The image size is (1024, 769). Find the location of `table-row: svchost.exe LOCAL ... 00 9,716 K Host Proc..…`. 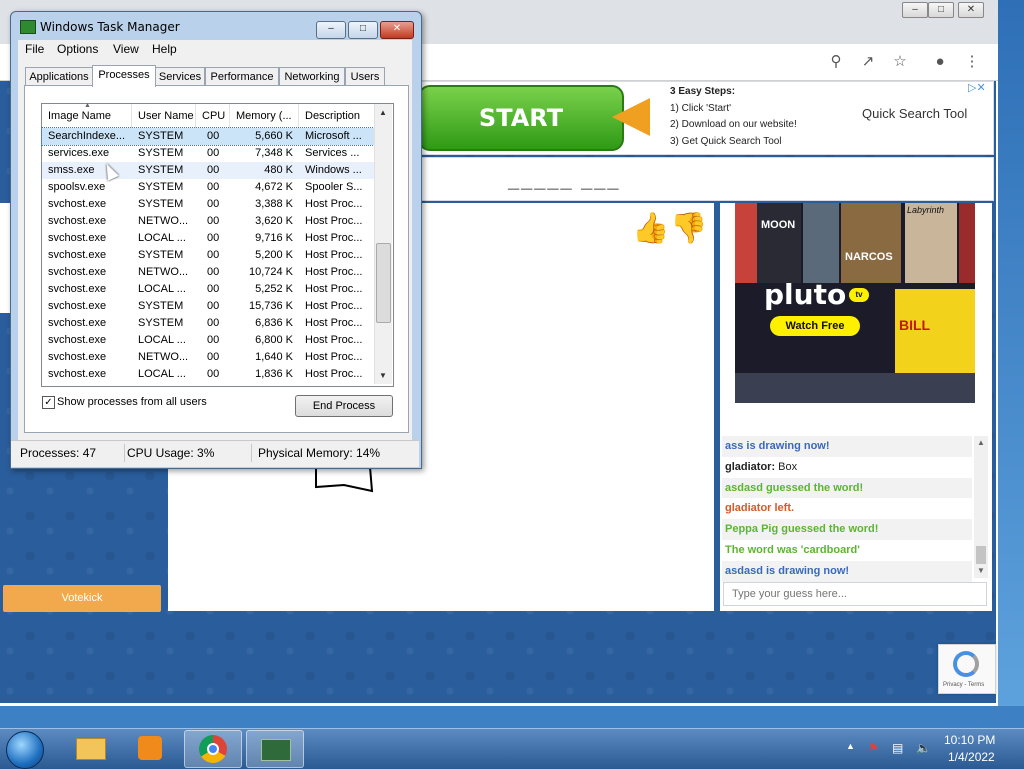

table-row: svchost.exe LOCAL ... 00 9,716 K Host Proc..… is located at coordinates (208, 238).